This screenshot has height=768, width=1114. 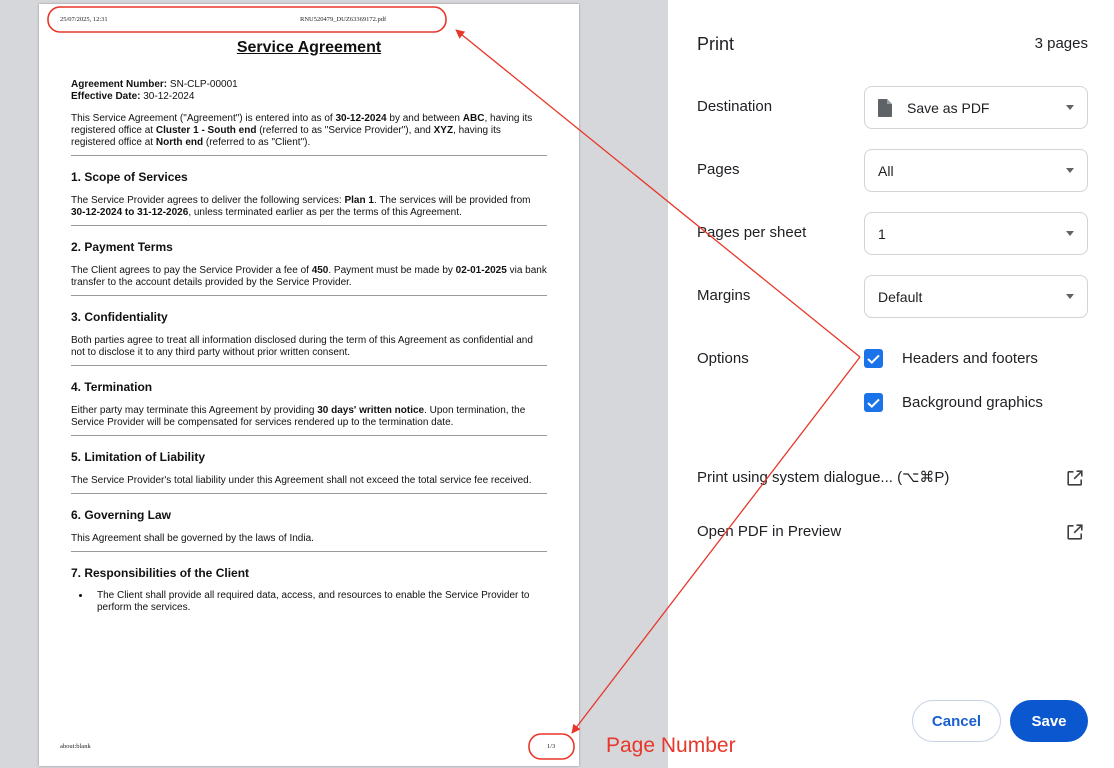 What do you see at coordinates (551, 746) in the screenshot?
I see `footer-page-number: 1/3` at bounding box center [551, 746].